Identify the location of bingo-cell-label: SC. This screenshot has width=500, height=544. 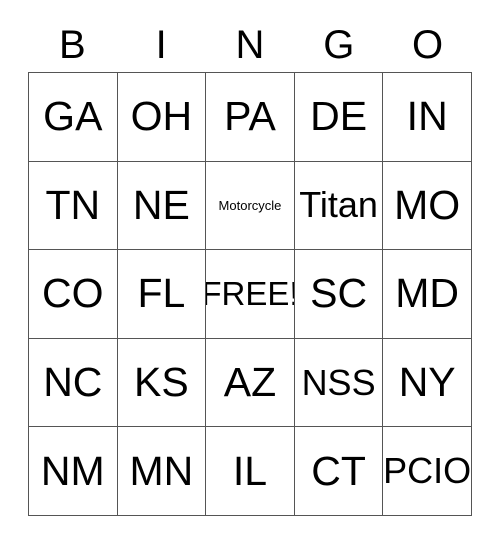
(339, 293).